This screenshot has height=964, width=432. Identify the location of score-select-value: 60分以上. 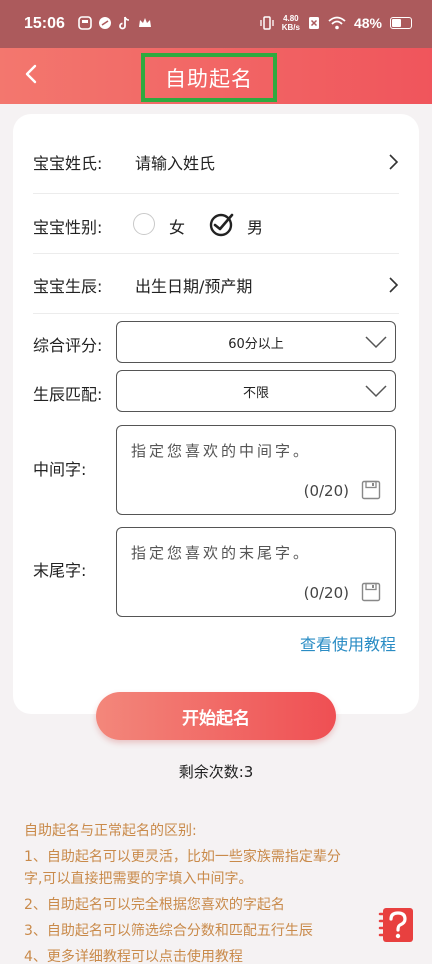
(256, 344).